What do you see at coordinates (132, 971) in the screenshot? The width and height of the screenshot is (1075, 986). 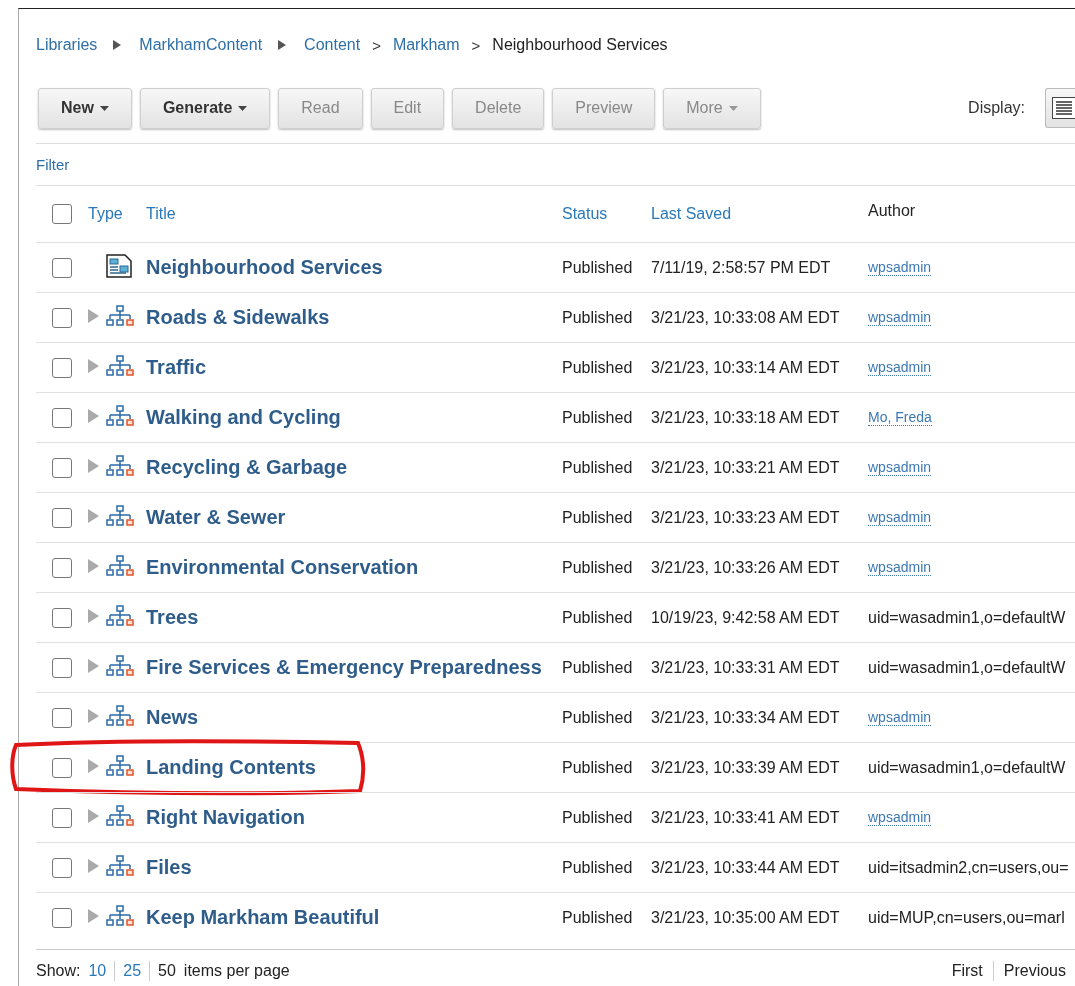 I see `page-size-link: 25` at bounding box center [132, 971].